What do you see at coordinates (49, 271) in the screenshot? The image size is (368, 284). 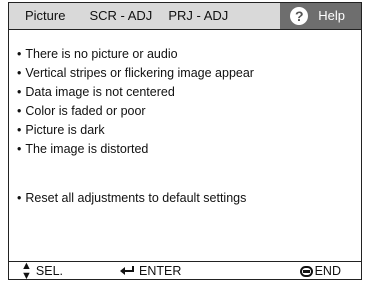 I see `sel-label: SEL.` at bounding box center [49, 271].